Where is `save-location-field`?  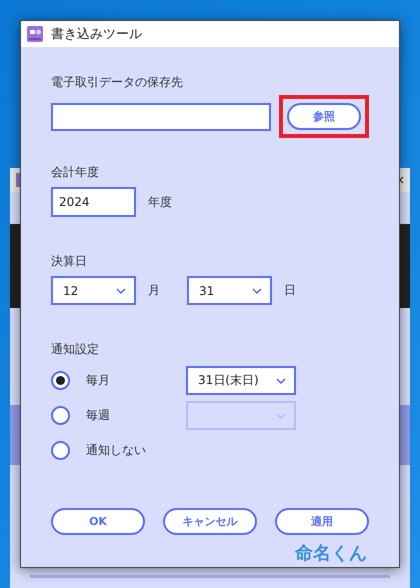 save-location-field is located at coordinates (161, 116).